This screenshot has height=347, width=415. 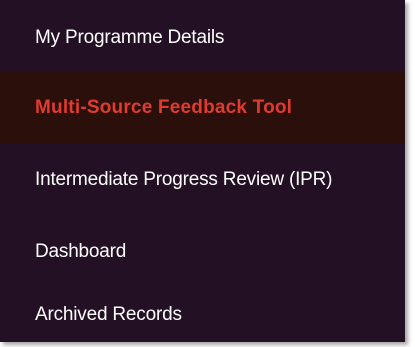 I want to click on menu-item-label: My Programme Details, so click(x=130, y=37).